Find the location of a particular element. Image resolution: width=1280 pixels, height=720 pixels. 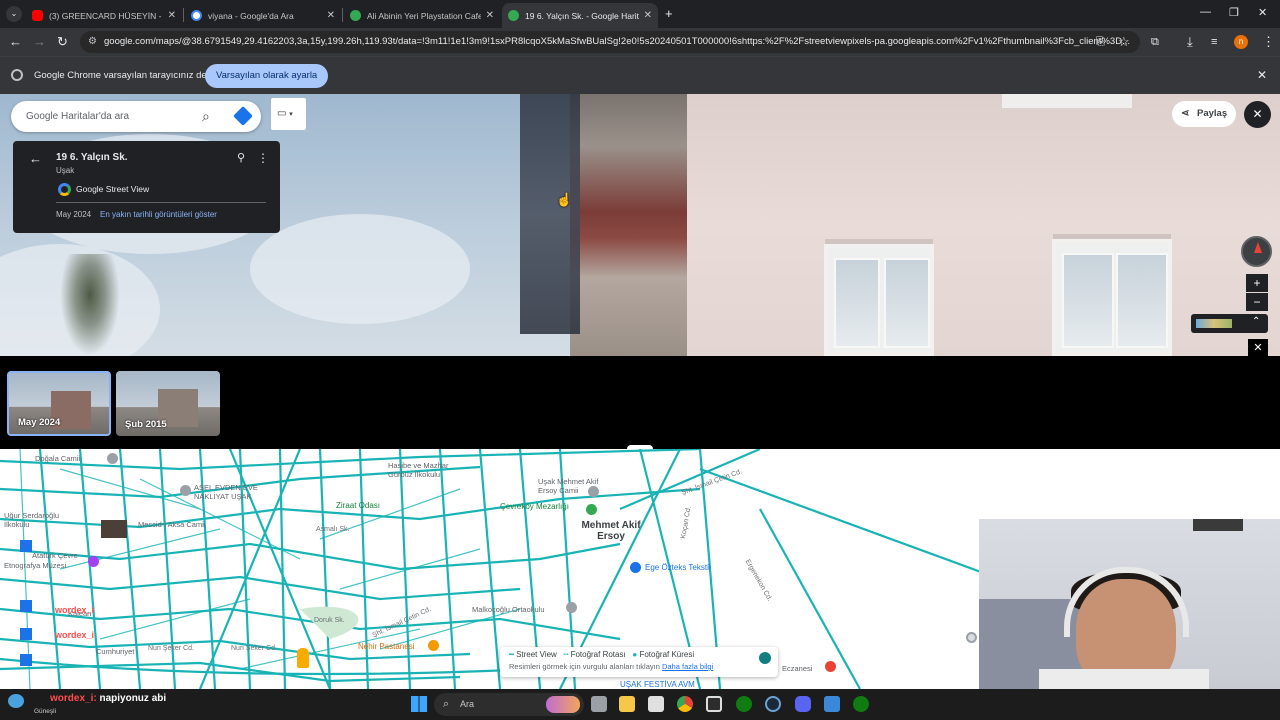

coverage-toggle is located at coordinates (765, 658).